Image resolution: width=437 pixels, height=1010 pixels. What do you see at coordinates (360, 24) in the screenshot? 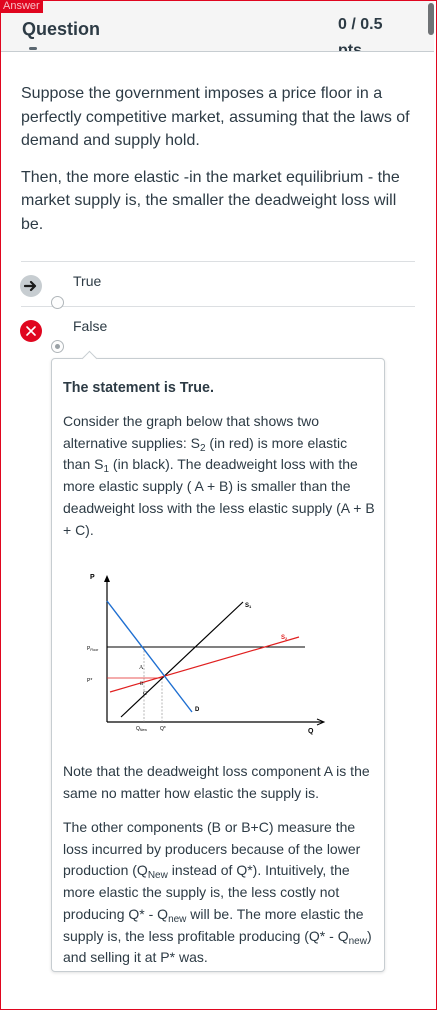
I see `points-value: 0 / 0.5` at bounding box center [360, 24].